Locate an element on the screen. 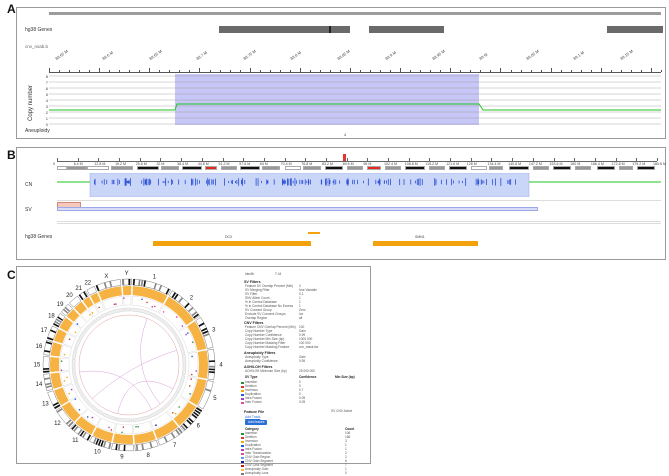 The width and height of the screenshot is (669, 476). add-feature-button: Add feature is located at coordinates (256, 422).